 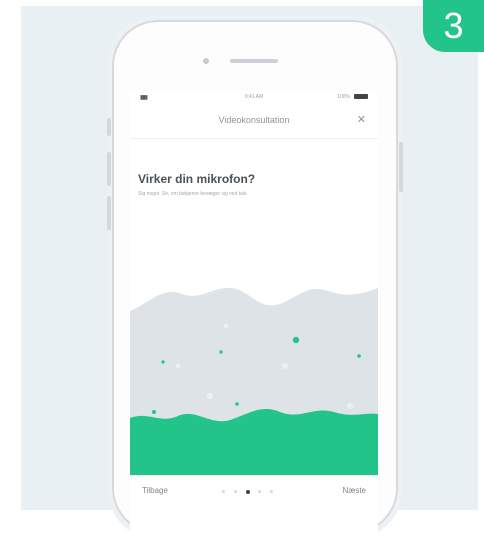 I want to click on screen-title: Videokonsultation, so click(x=254, y=120).